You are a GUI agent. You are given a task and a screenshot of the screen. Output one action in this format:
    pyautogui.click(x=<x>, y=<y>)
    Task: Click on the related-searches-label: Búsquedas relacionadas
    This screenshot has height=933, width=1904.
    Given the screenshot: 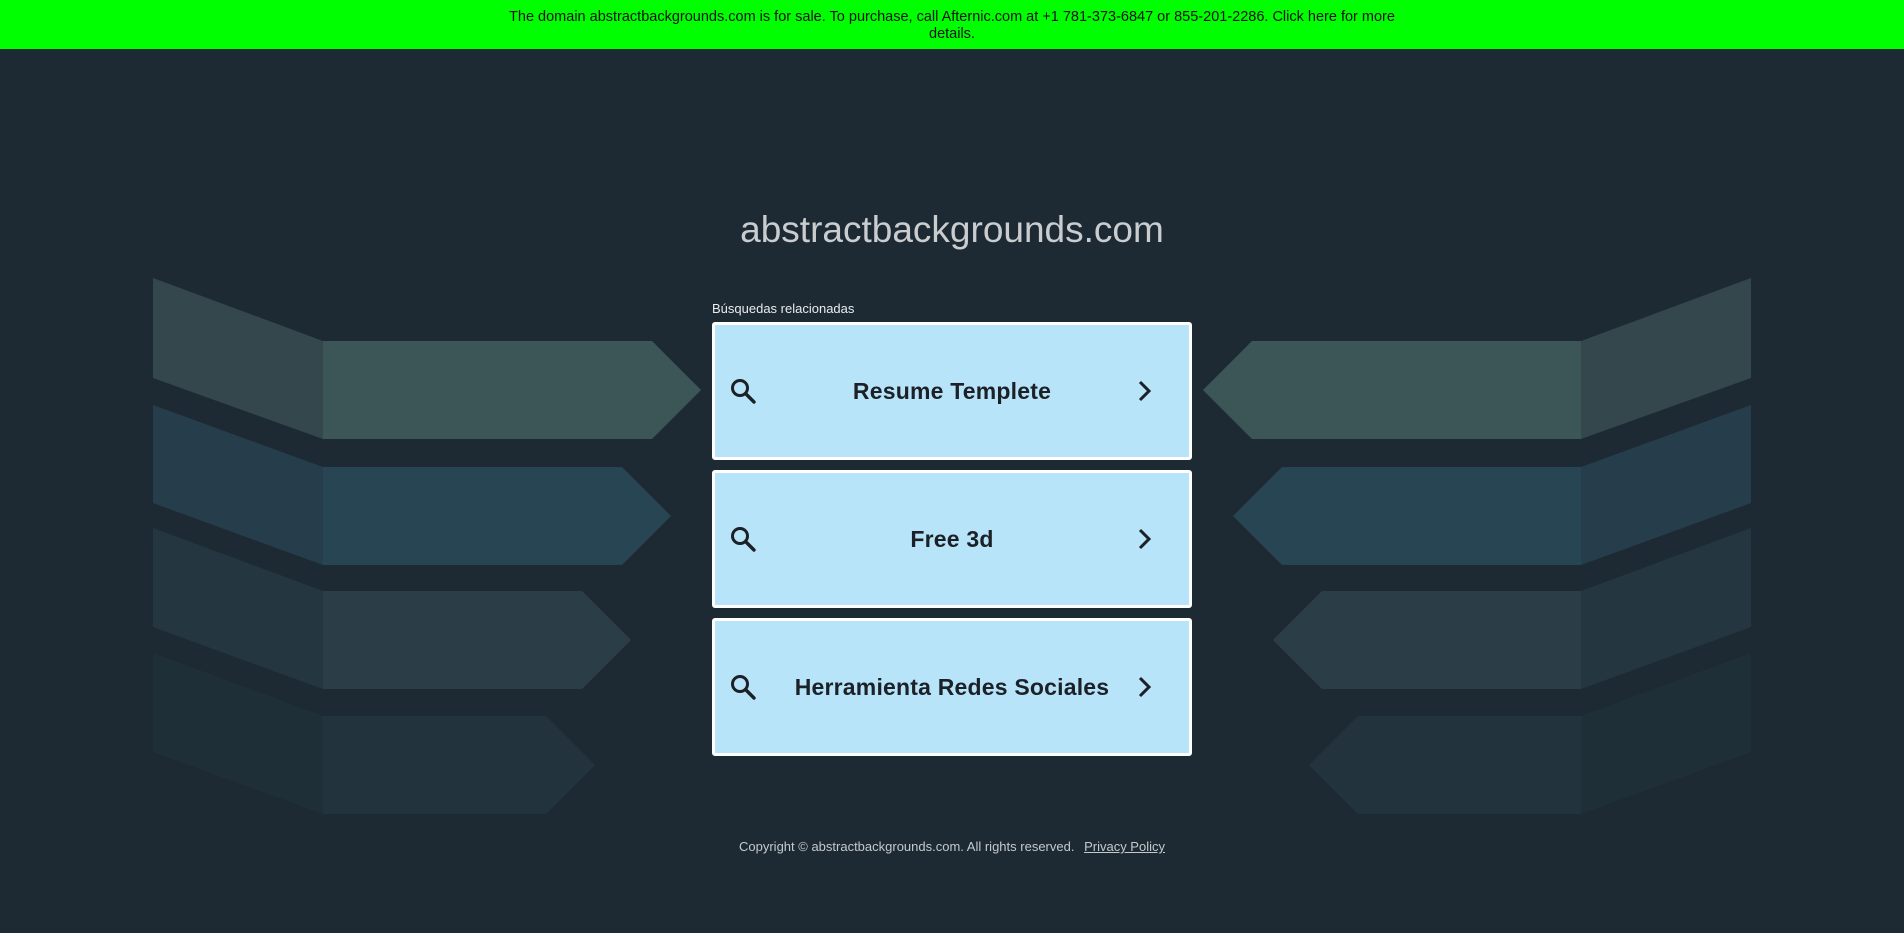 What is the action you would take?
    pyautogui.click(x=783, y=308)
    